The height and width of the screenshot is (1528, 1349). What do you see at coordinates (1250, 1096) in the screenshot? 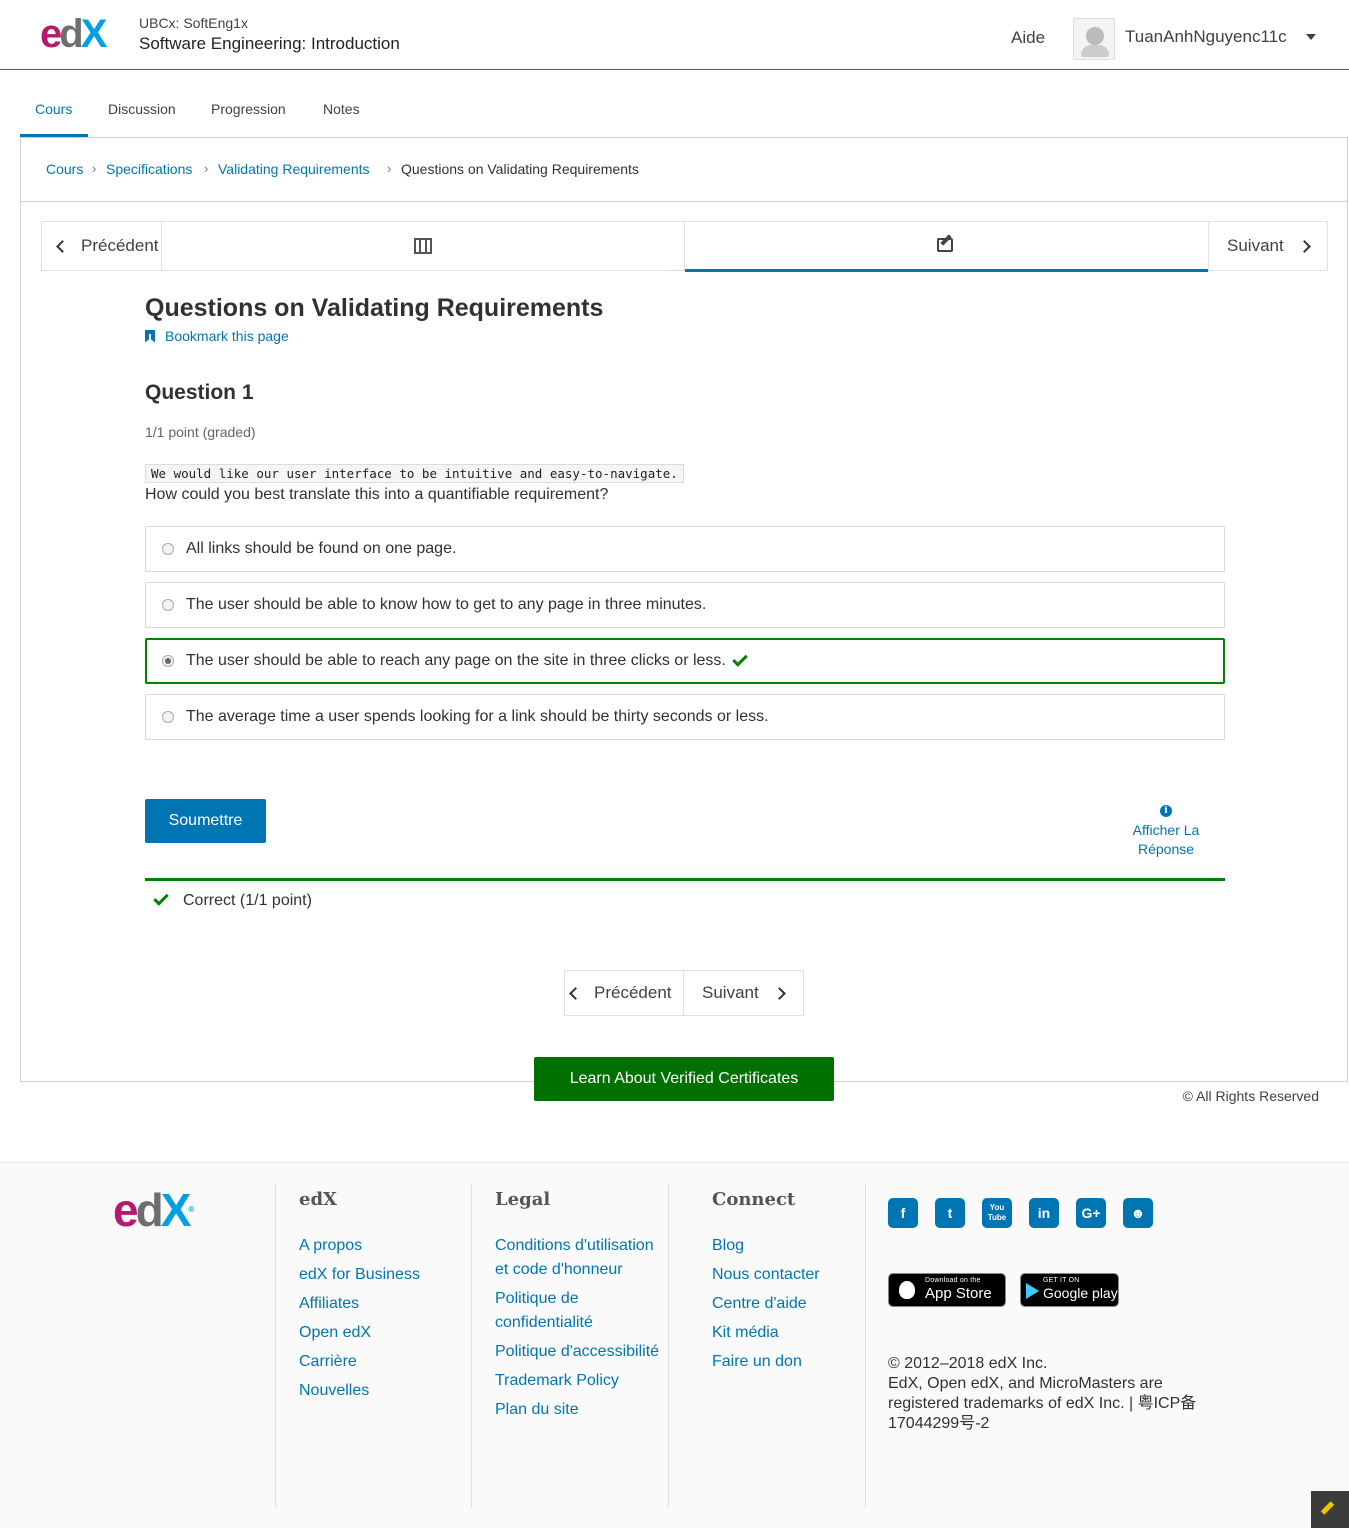
I see `all-rights-reserved: © All Rights Reserved` at bounding box center [1250, 1096].